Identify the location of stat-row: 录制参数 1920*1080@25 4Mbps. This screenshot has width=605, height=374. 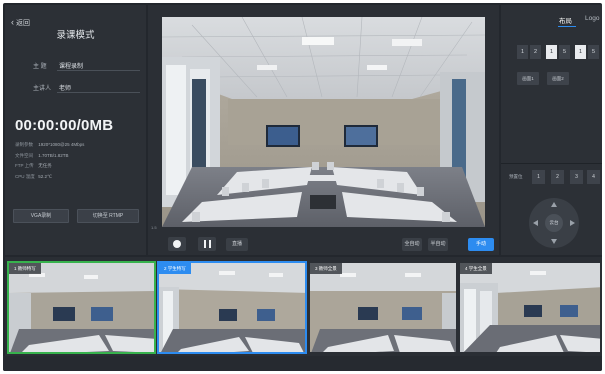
(50, 144).